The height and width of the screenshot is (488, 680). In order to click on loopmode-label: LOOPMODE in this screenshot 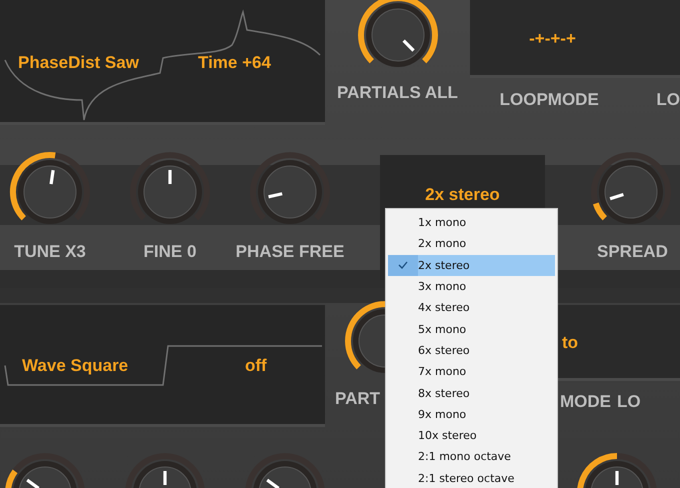, I will do `click(549, 100)`.